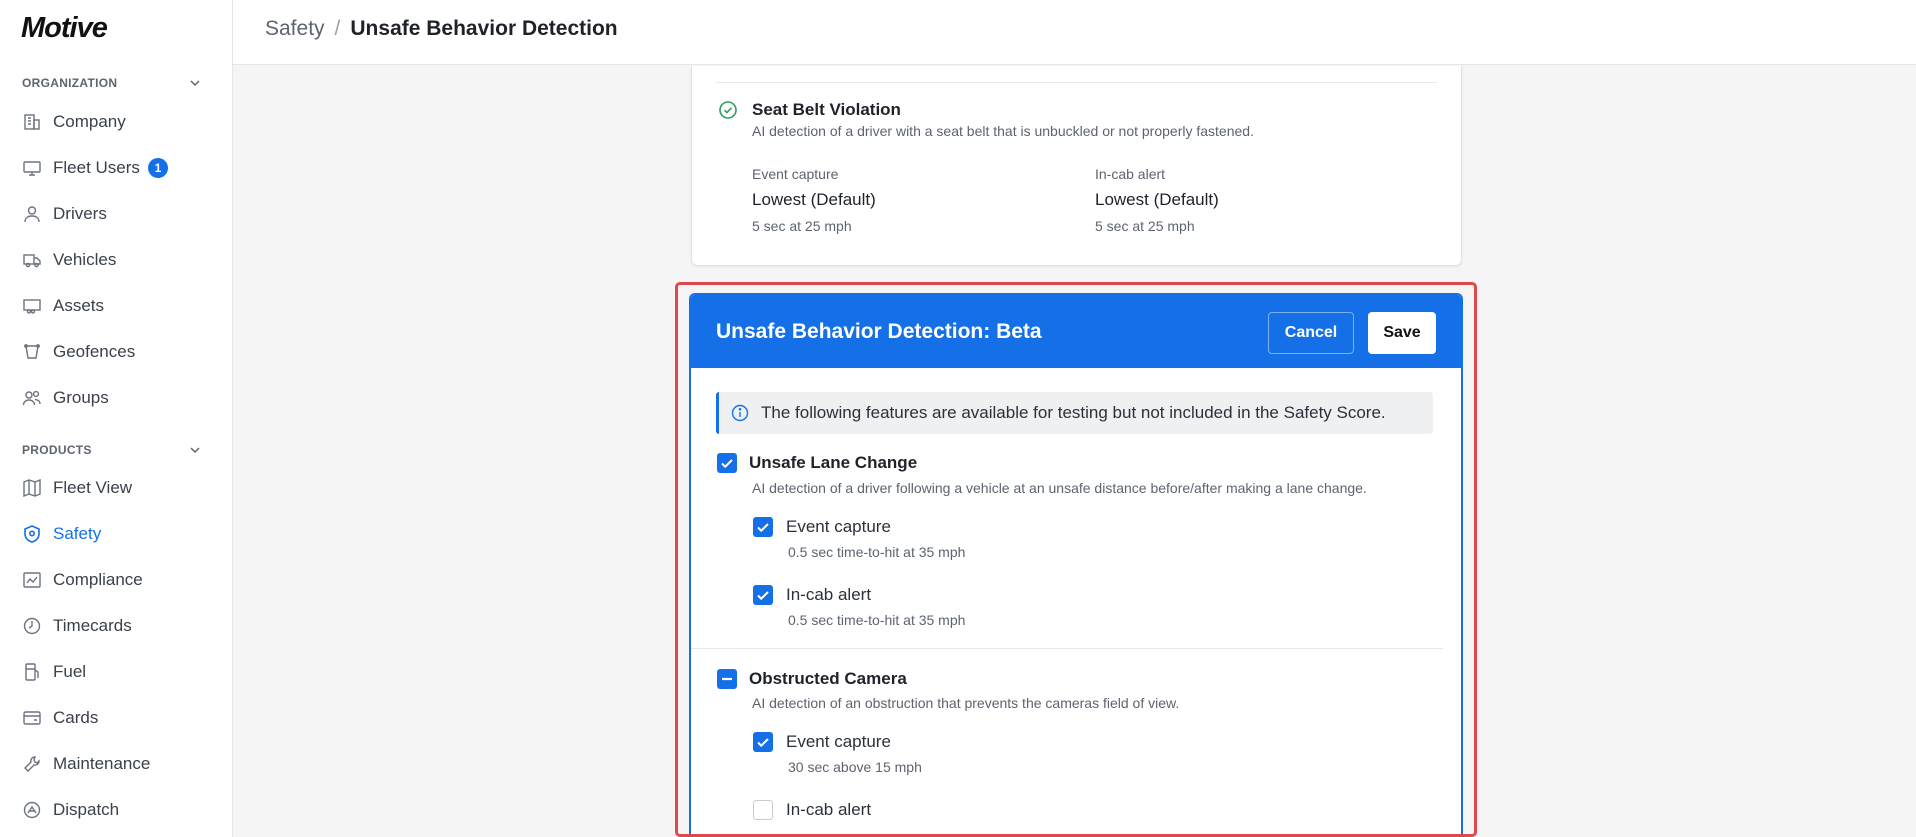 The width and height of the screenshot is (1916, 837). What do you see at coordinates (826, 109) in the screenshot?
I see `seat-belt-title: Seat Belt Violation` at bounding box center [826, 109].